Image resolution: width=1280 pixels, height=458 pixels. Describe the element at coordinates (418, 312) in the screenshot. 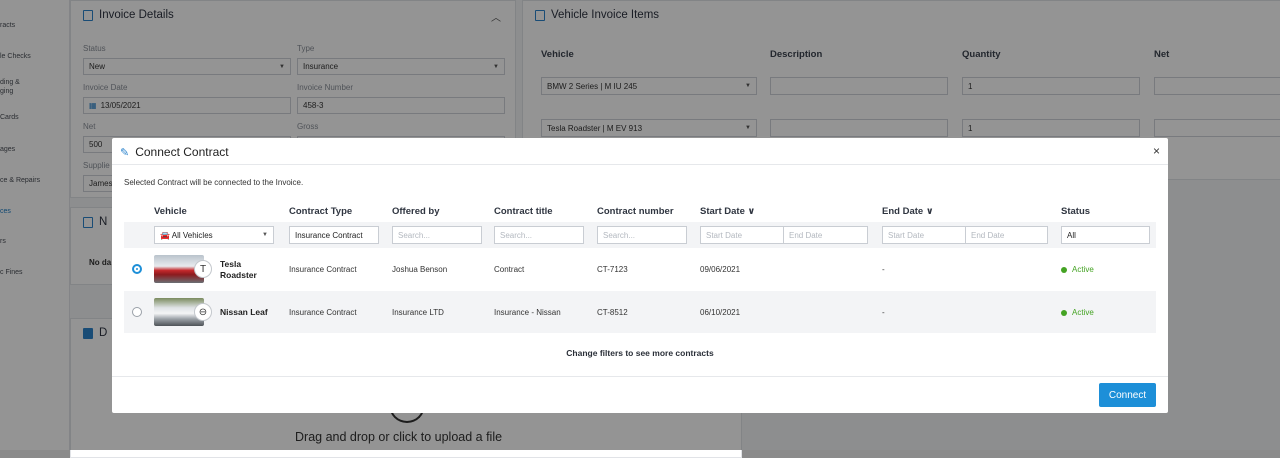

I see `offered-by-cell: Insurance LTD` at that location.